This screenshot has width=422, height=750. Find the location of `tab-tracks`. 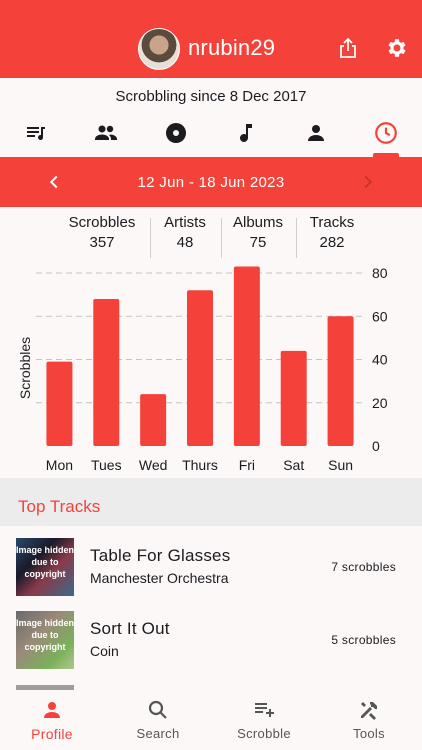

tab-tracks is located at coordinates (246, 133).